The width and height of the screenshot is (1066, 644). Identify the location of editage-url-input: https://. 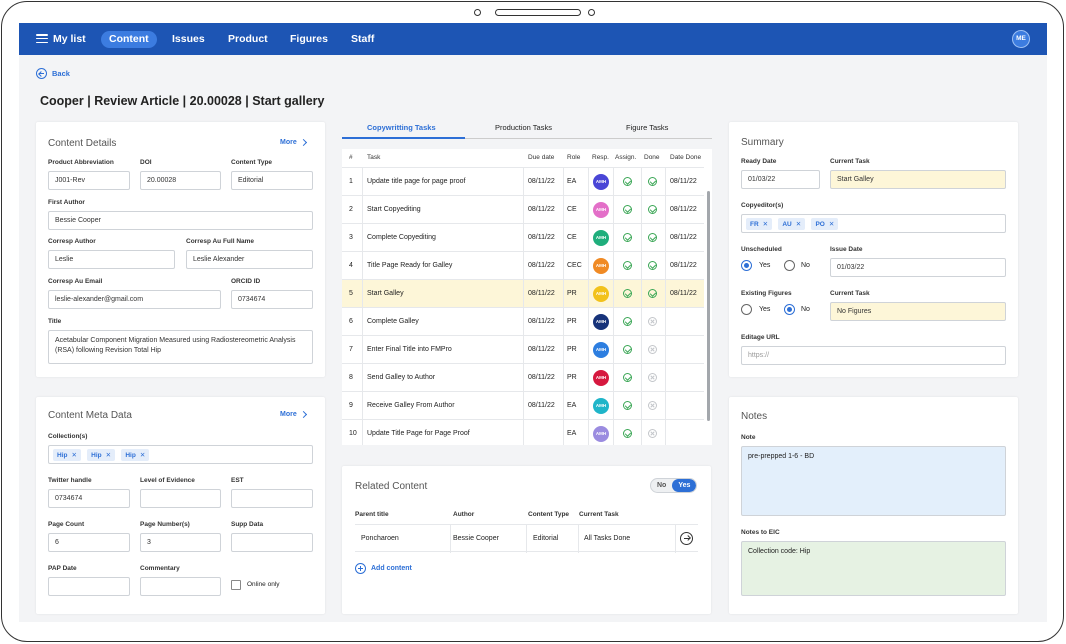
(873, 355).